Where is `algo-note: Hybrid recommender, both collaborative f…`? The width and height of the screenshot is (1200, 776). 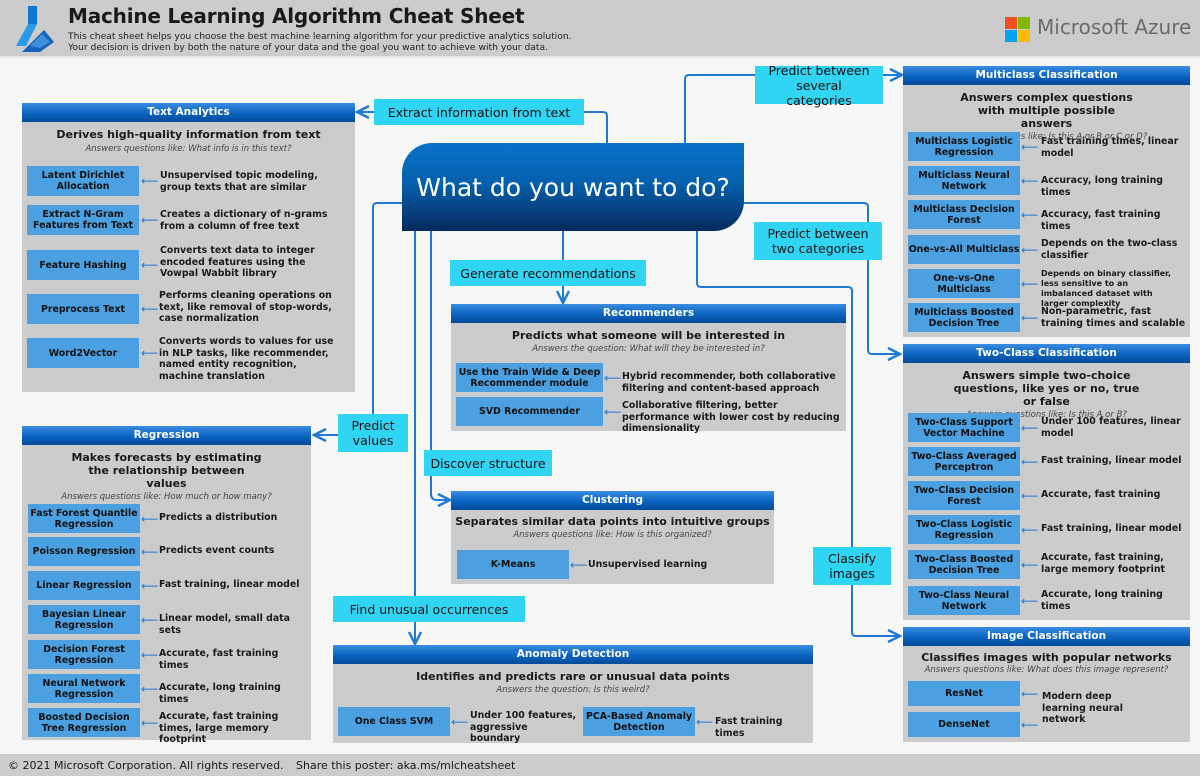 algo-note: Hybrid recommender, both collaborative f… is located at coordinates (729, 382).